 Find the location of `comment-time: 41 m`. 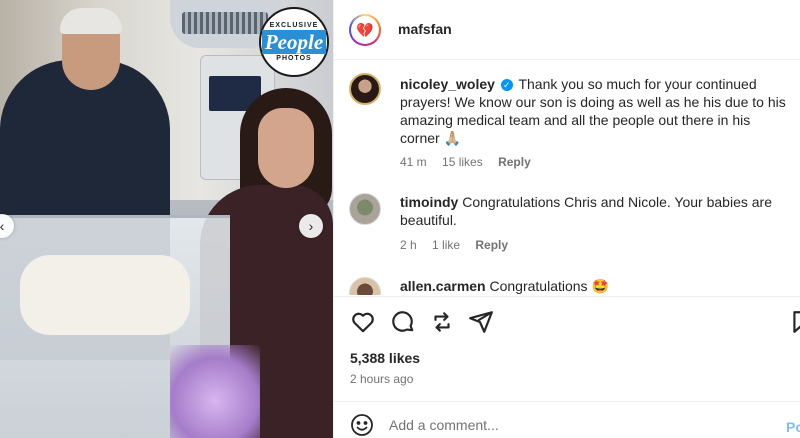

comment-time: 41 m is located at coordinates (413, 162).